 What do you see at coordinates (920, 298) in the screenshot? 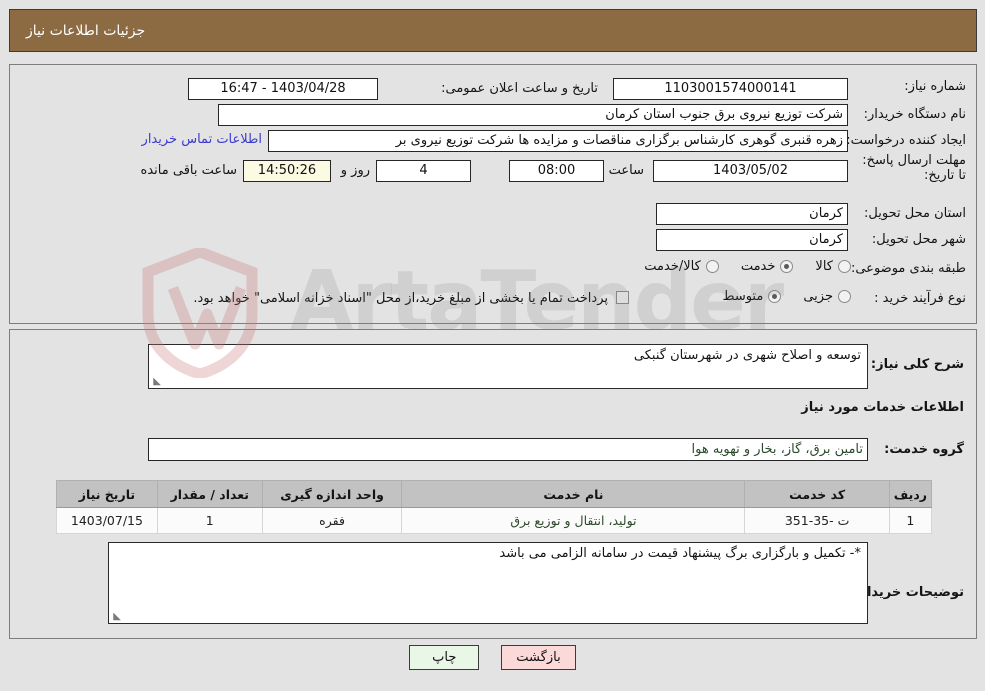
I see `process-label: نوع فرآیند خرید :` at bounding box center [920, 298].